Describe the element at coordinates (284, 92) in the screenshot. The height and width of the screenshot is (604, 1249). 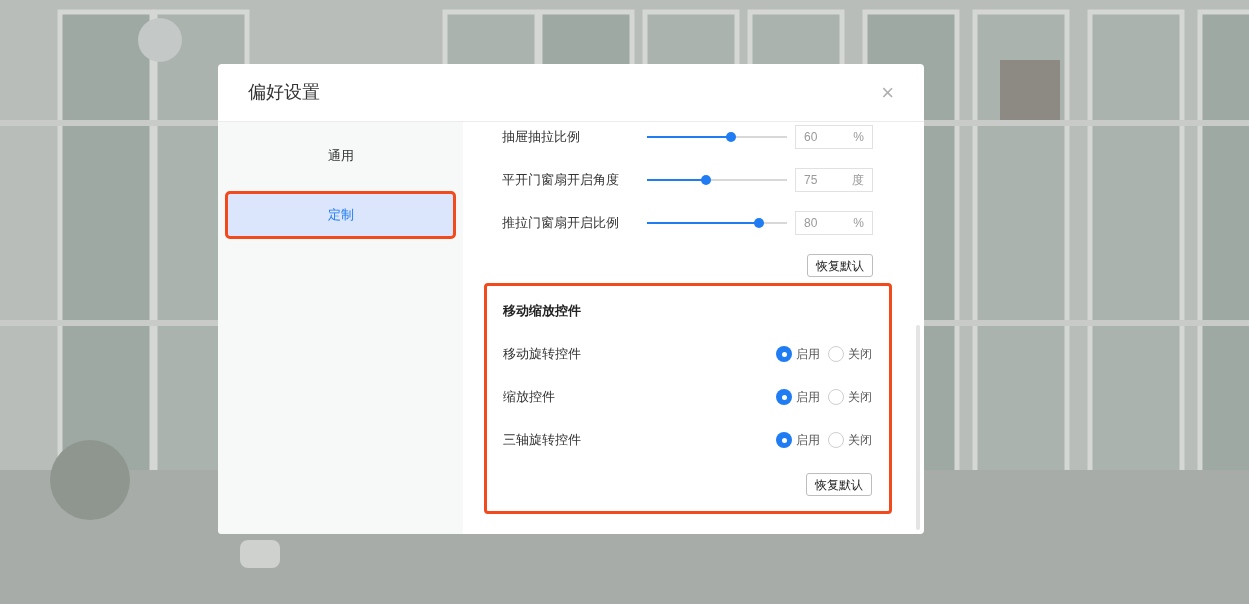
I see `dialog-title: 偏好设置` at that location.